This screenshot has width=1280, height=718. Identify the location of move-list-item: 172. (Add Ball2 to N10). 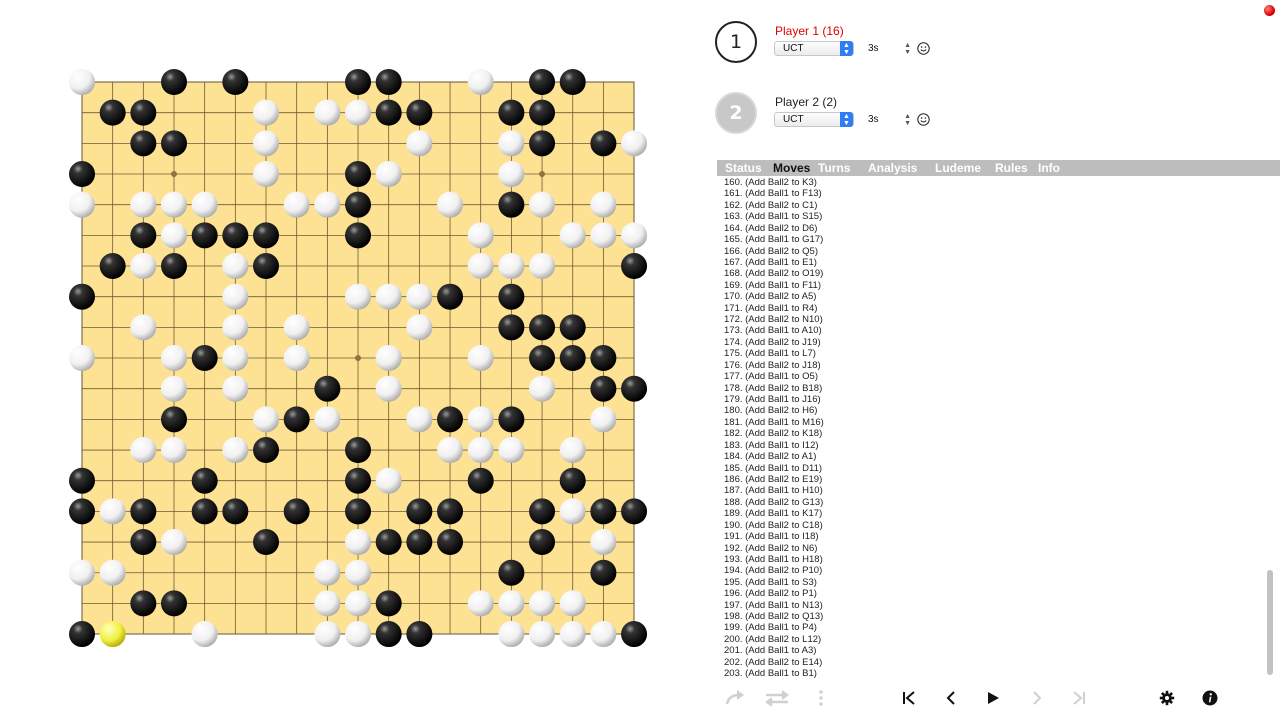
(991, 319).